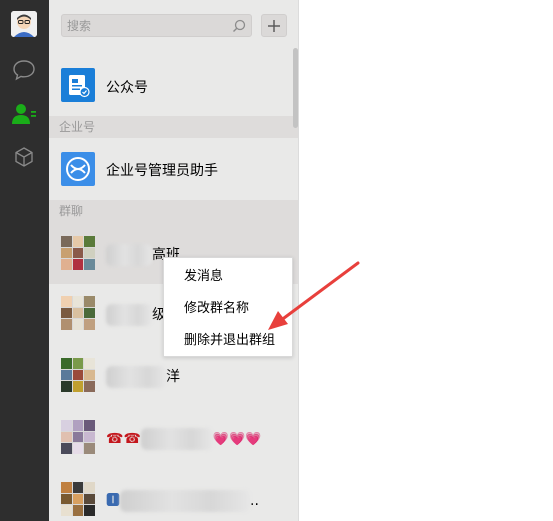 Image resolution: width=553 pixels, height=521 pixels. Describe the element at coordinates (127, 88) in the screenshot. I see `official-accounts-label: 公众号` at that location.